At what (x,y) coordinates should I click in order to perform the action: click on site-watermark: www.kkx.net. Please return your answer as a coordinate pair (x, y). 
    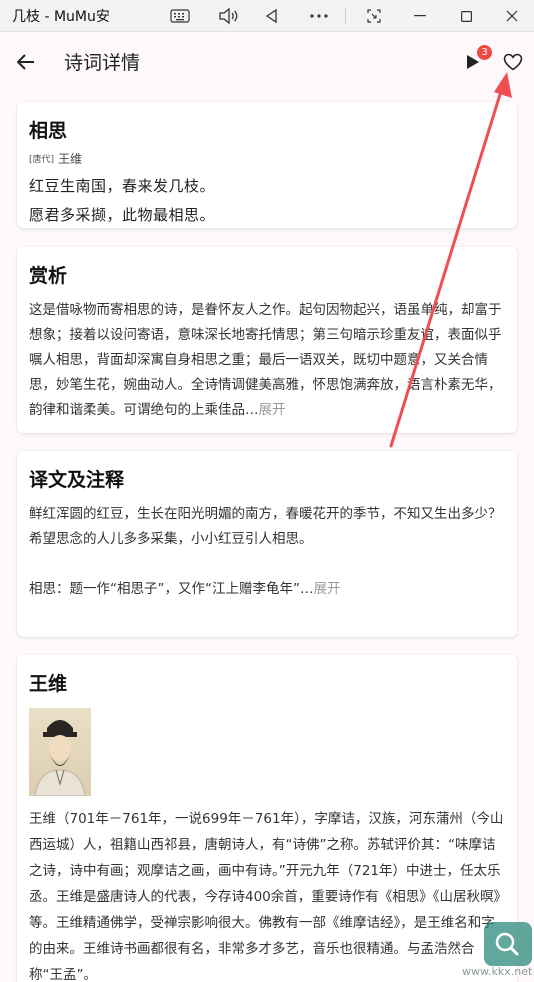
    Looking at the image, I should click on (474, 952).